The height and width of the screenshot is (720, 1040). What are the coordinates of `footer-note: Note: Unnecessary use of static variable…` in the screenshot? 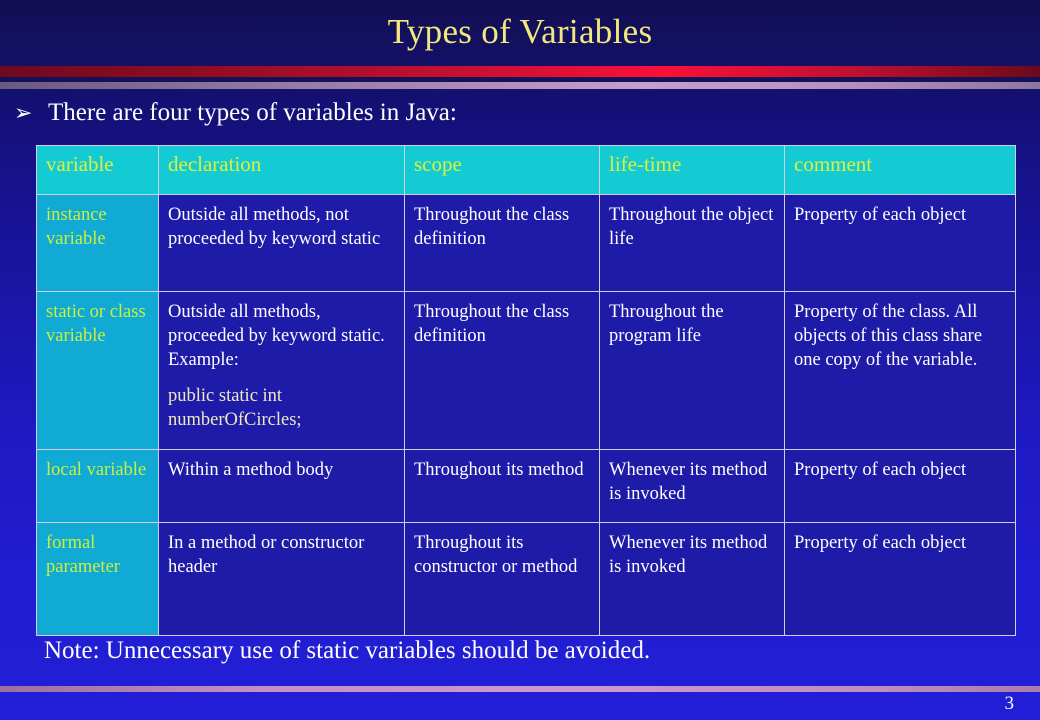 It's located at (347, 650).